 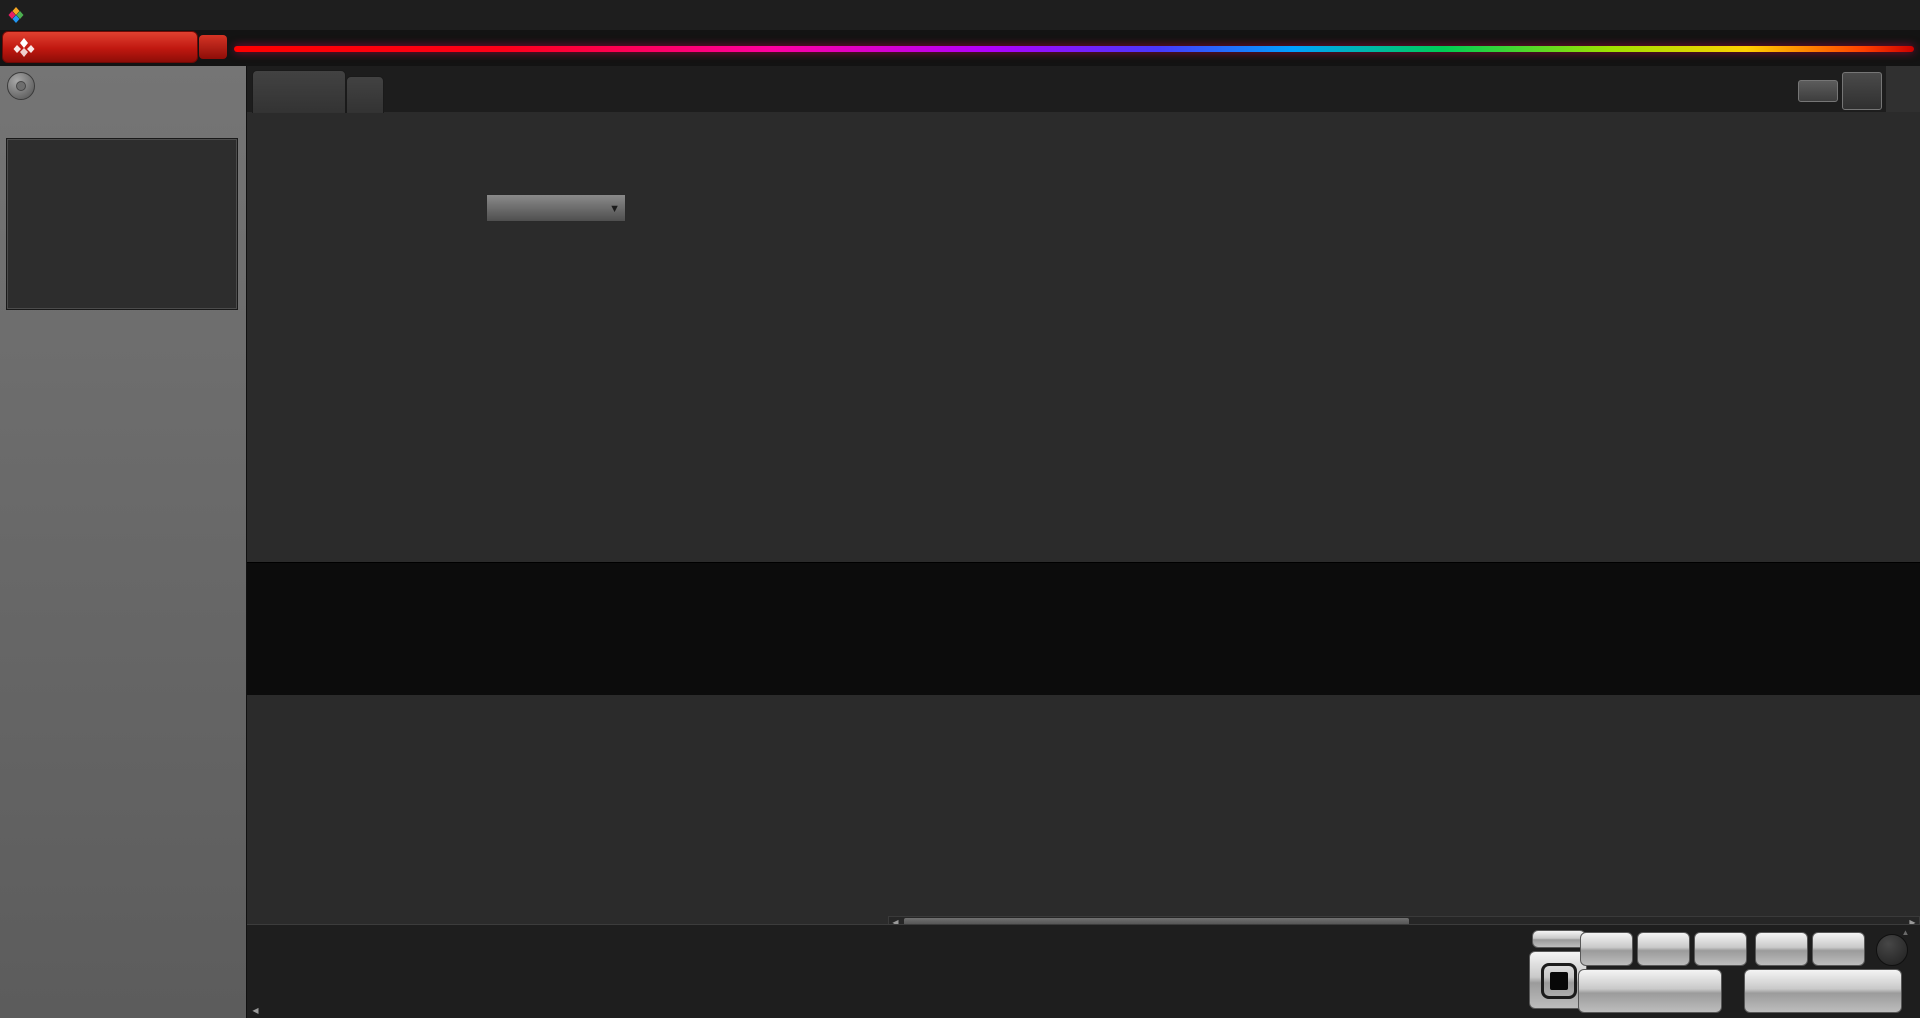 What do you see at coordinates (1083, 89) in the screenshot?
I see `top-bar` at bounding box center [1083, 89].